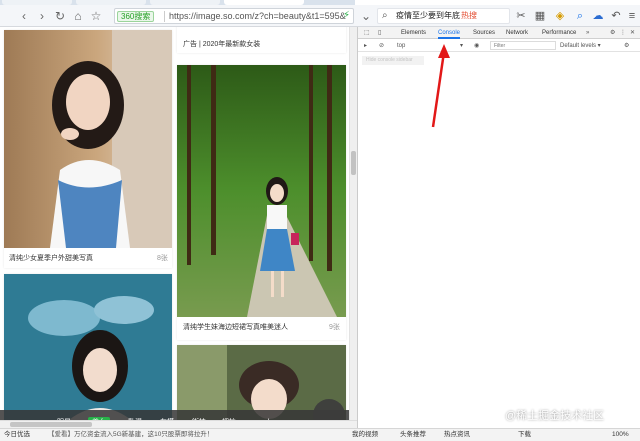 This screenshot has width=640, height=441. I want to click on dropdown-chevron-icon: ⌄, so click(366, 16).